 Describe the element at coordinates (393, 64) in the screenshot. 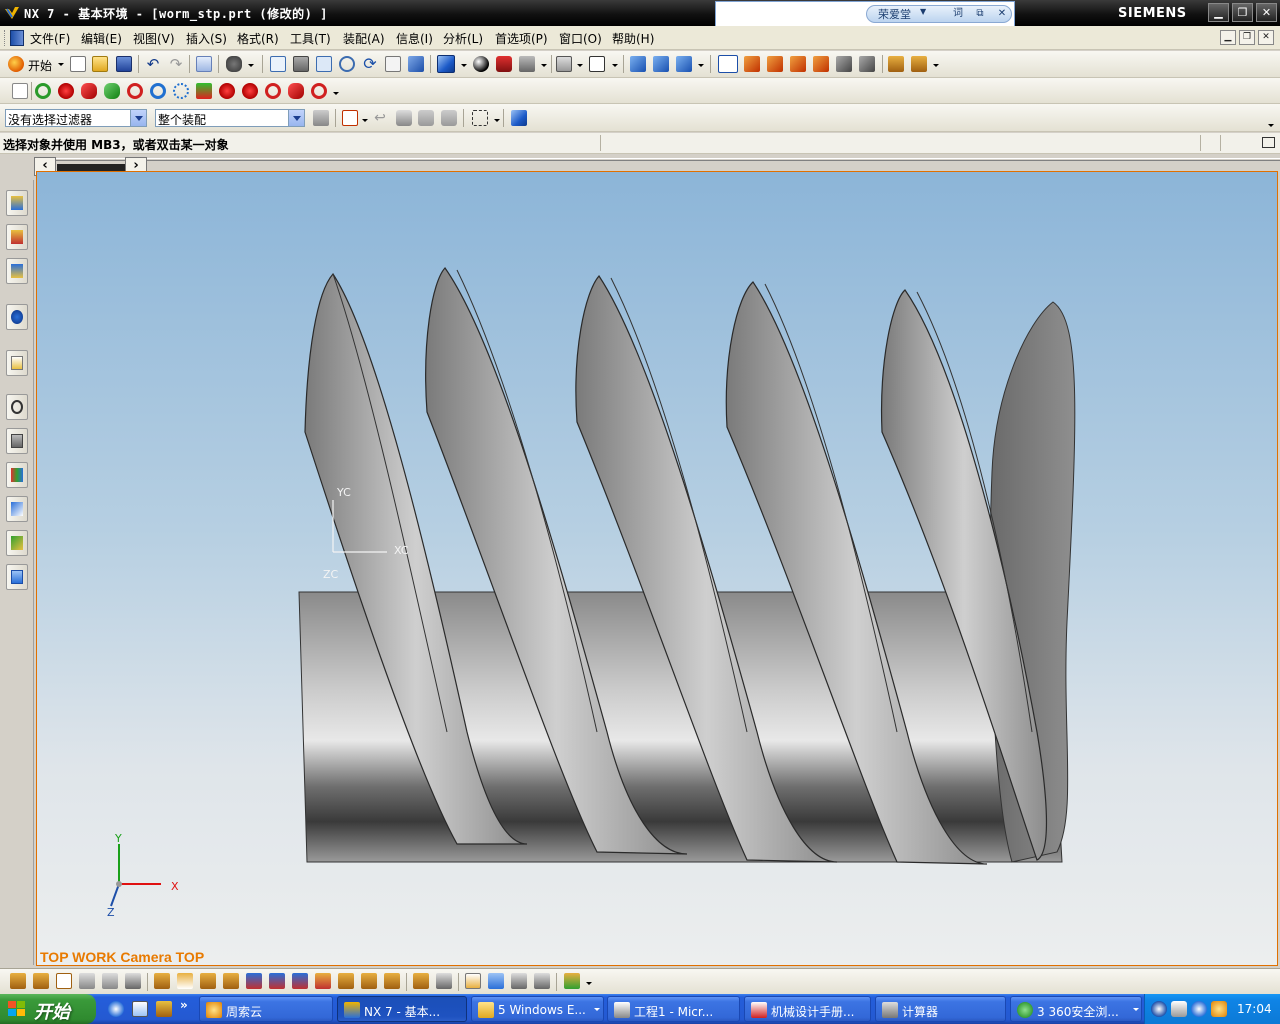

I see `pan-icon` at that location.